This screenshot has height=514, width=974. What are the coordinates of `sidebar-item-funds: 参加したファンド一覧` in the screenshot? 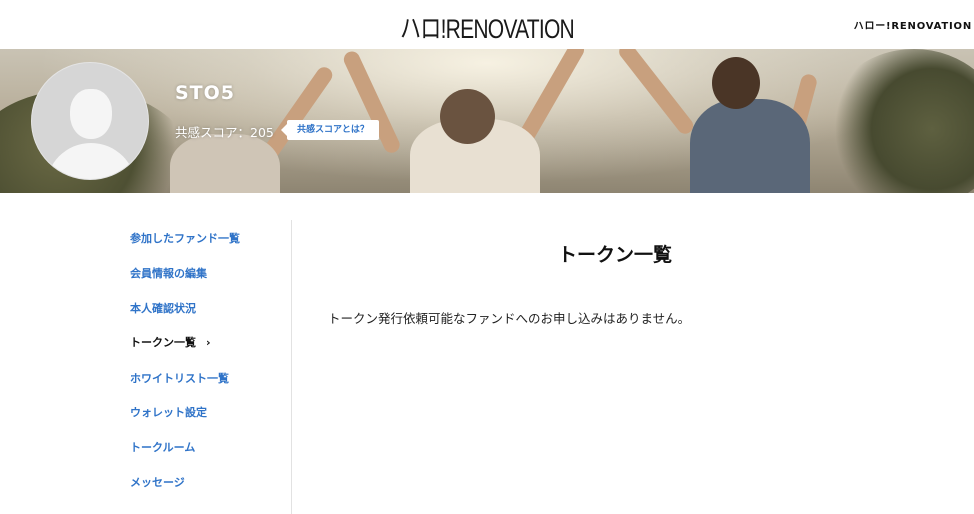 It's located at (185, 238).